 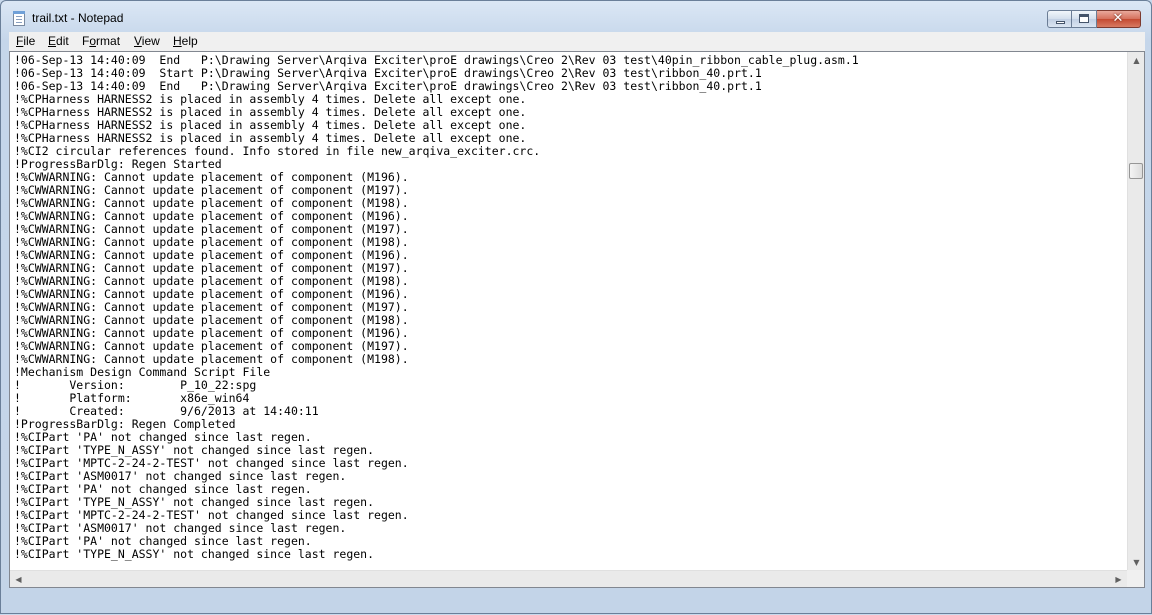 I want to click on menu-file: File, so click(x=25, y=41).